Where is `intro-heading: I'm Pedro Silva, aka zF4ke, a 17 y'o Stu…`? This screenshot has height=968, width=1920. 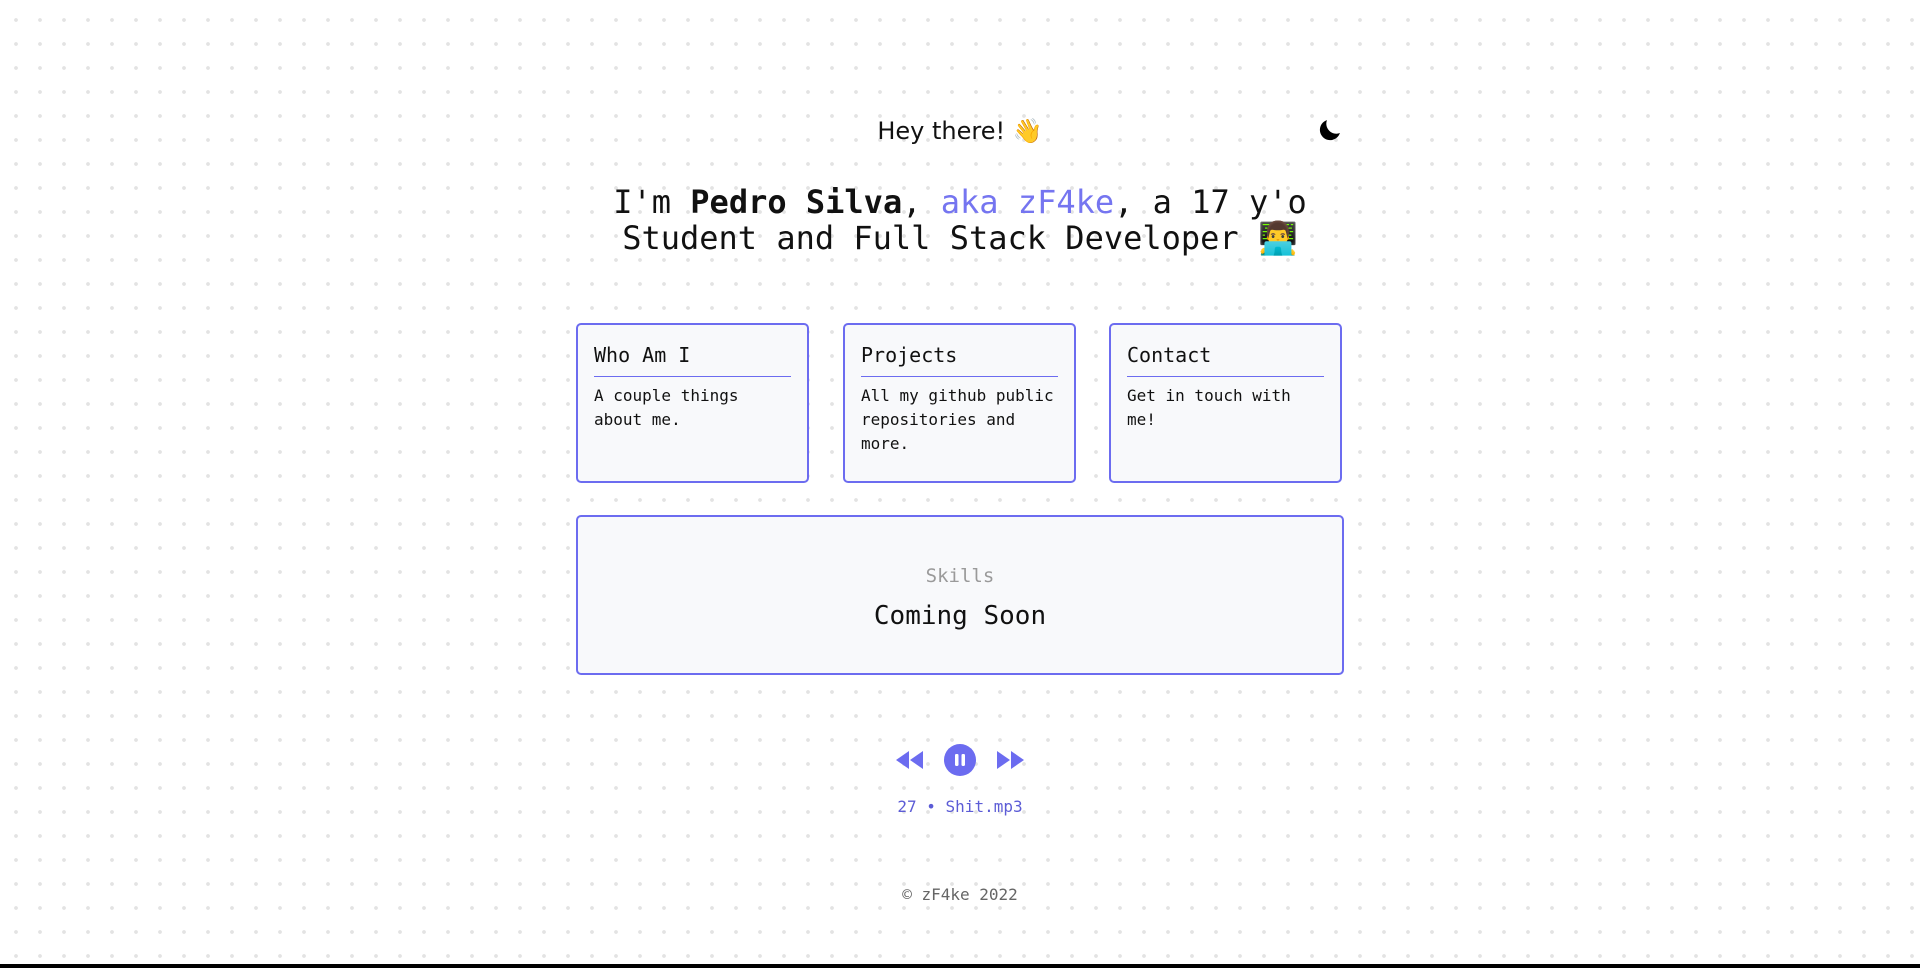 intro-heading: I'm Pedro Silva, aka zF4ke, a 17 y'o Stu… is located at coordinates (960, 220).